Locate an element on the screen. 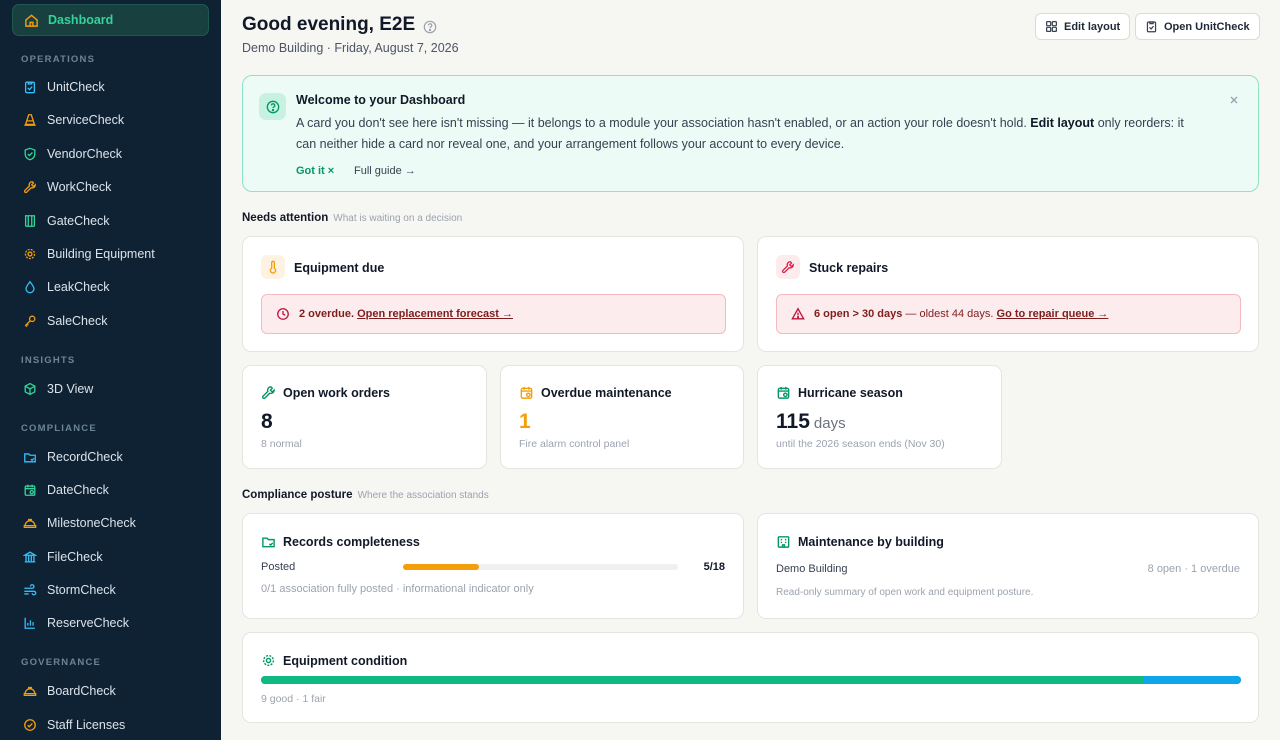  sidebar-item-label: 3D View is located at coordinates (70, 389).